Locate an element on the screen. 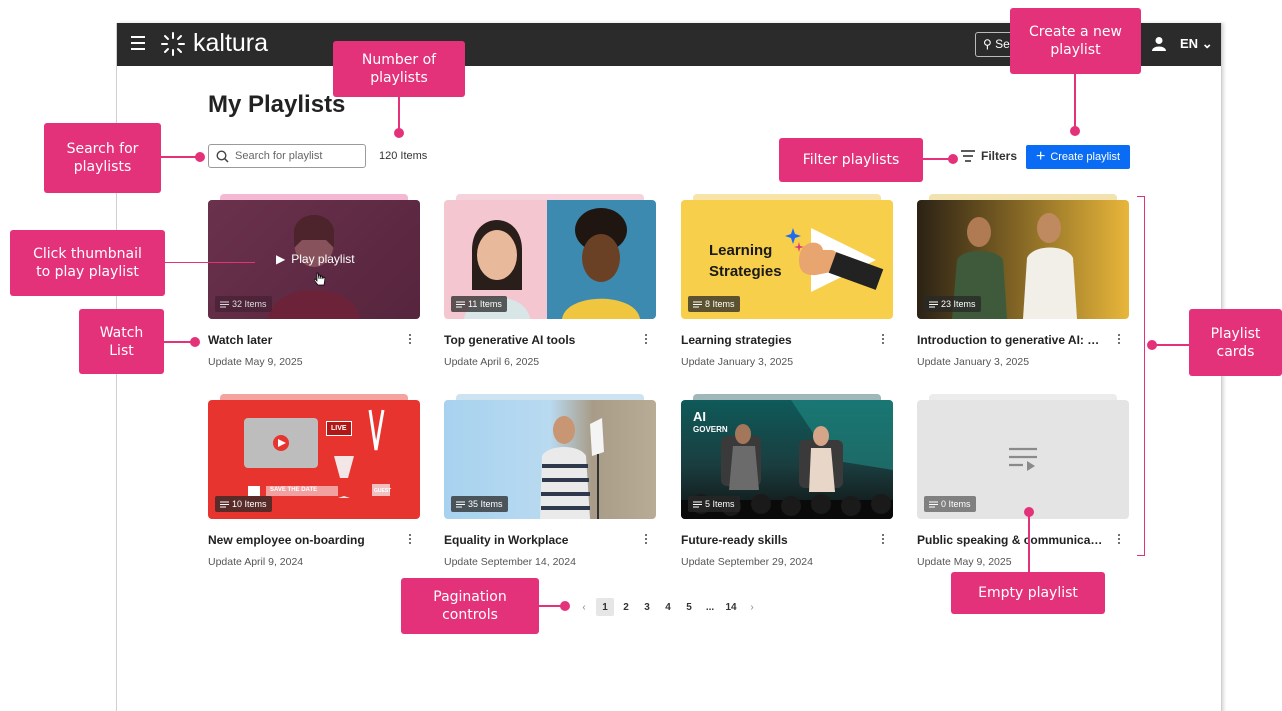 The width and height of the screenshot is (1282, 711). items-badge-label: 10 Items is located at coordinates (249, 504).